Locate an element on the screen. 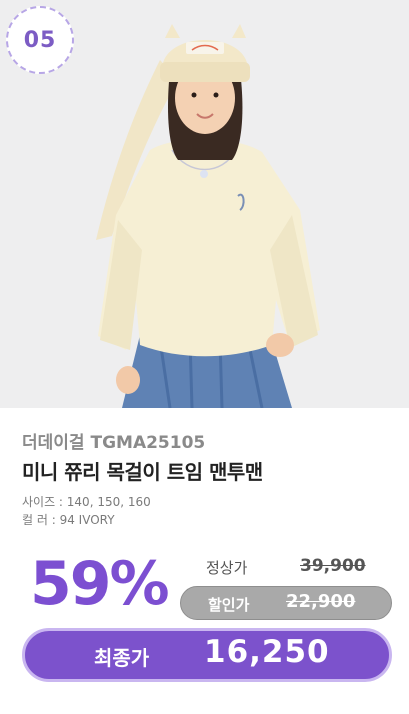 The image size is (409, 714). discount-rate: 59% is located at coordinates (100, 584).